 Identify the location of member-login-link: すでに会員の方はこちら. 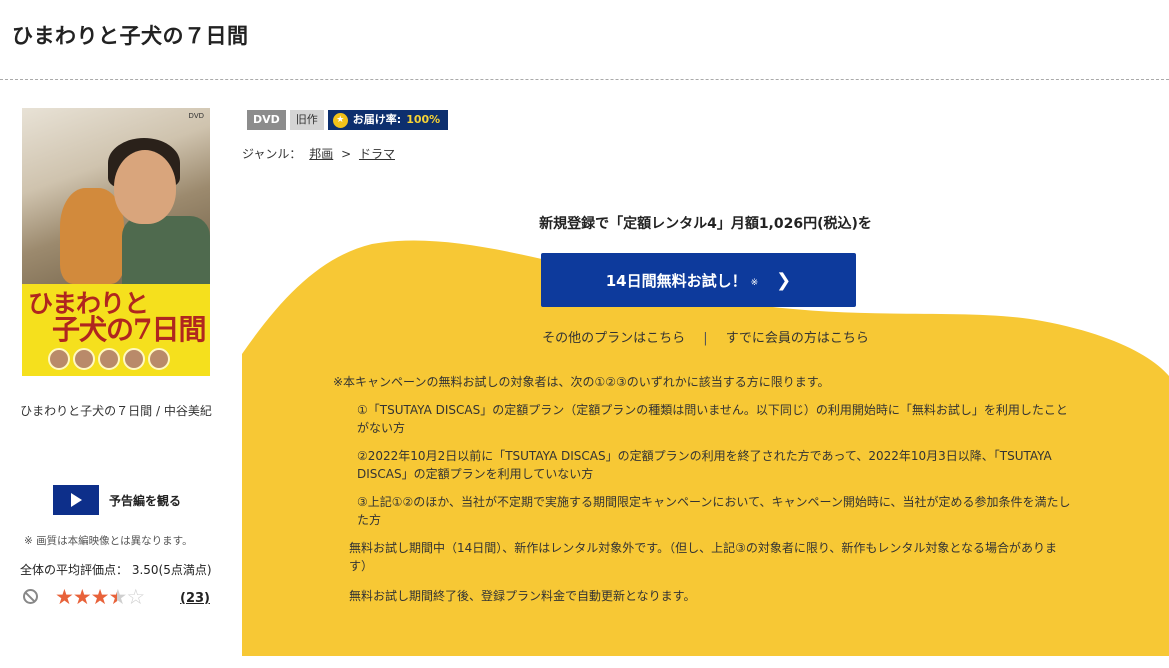
(797, 338).